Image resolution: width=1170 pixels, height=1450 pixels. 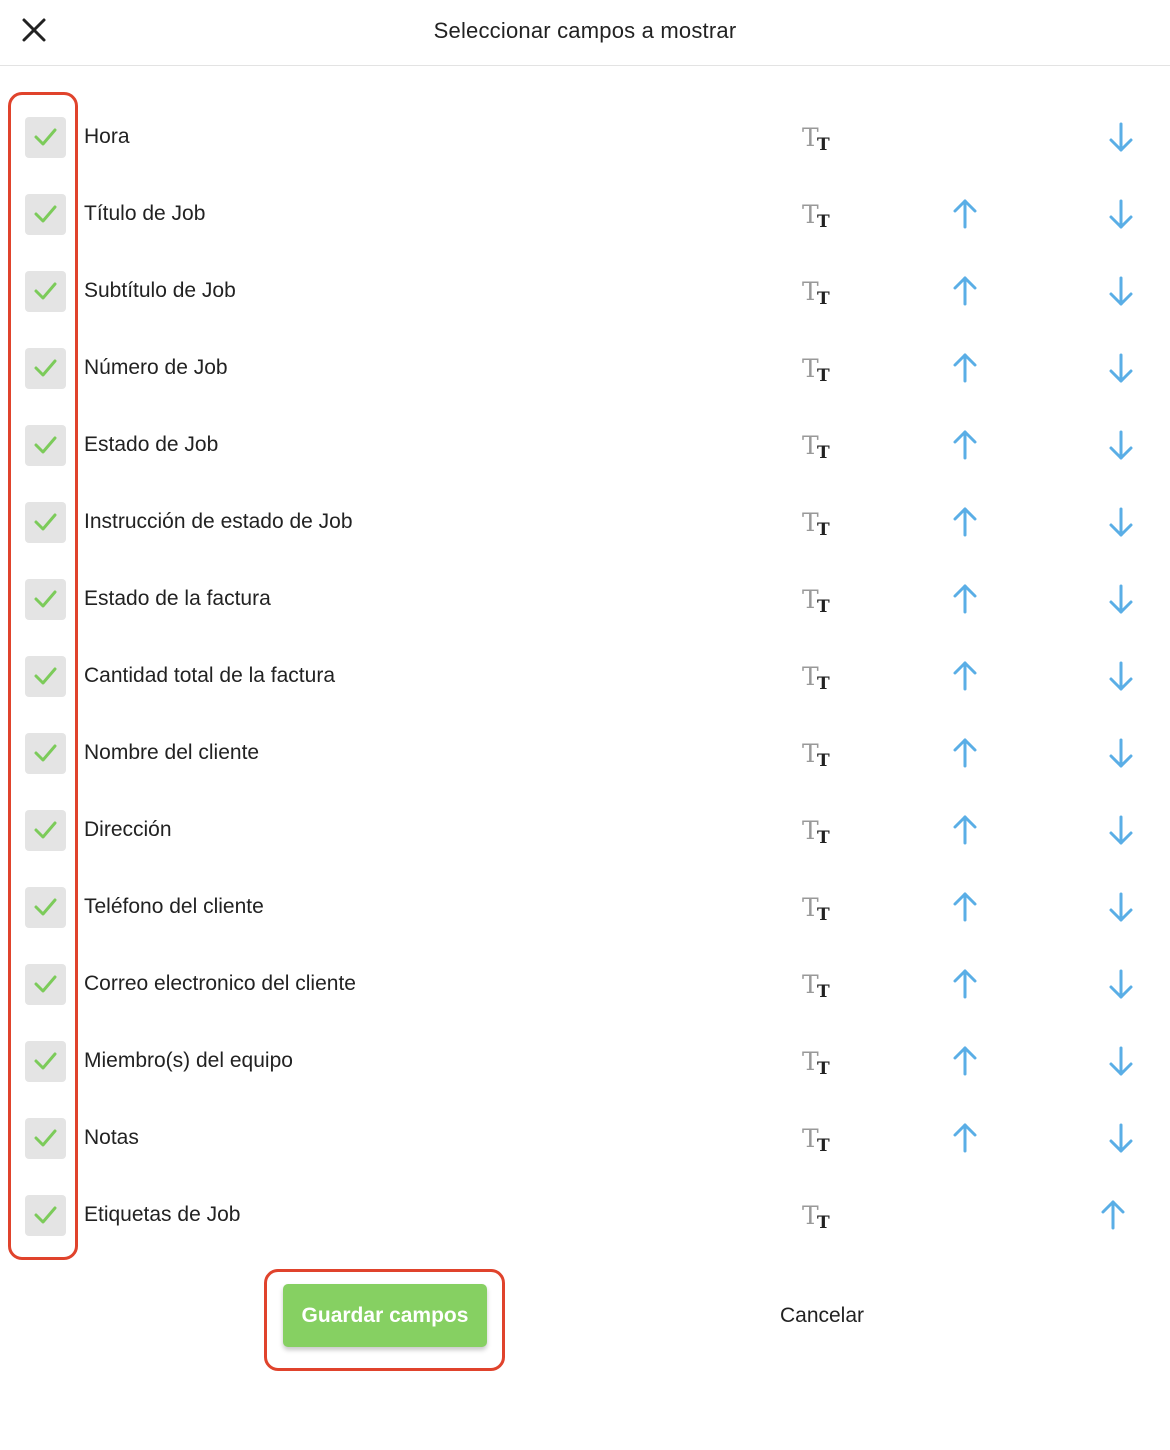 What do you see at coordinates (188, 1060) in the screenshot?
I see `field-label: Miembro(s) del equipo` at bounding box center [188, 1060].